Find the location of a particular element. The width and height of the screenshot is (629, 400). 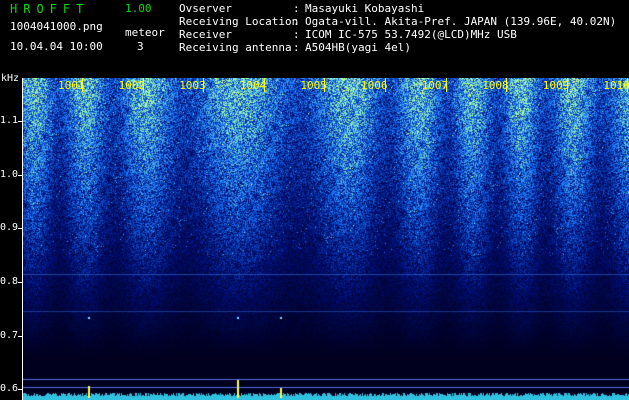

x-tick-label: 1003 is located at coordinates (192, 85).